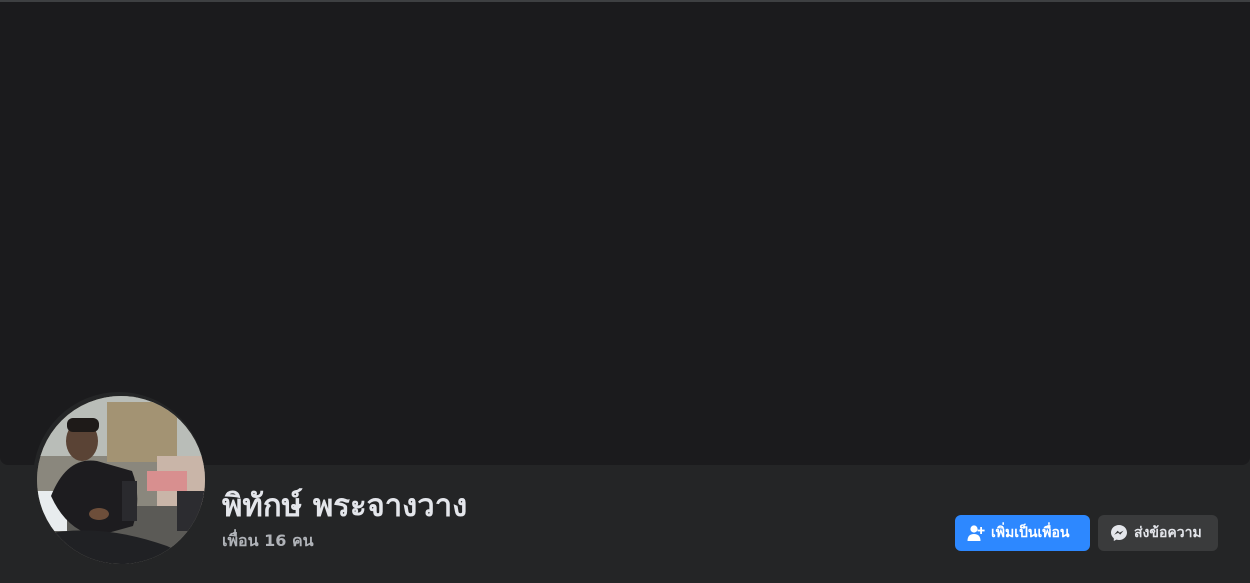 This screenshot has width=1250, height=583. Describe the element at coordinates (1030, 533) in the screenshot. I see `add-friend-label: เพิ่มเป็นเพื่อน` at that location.